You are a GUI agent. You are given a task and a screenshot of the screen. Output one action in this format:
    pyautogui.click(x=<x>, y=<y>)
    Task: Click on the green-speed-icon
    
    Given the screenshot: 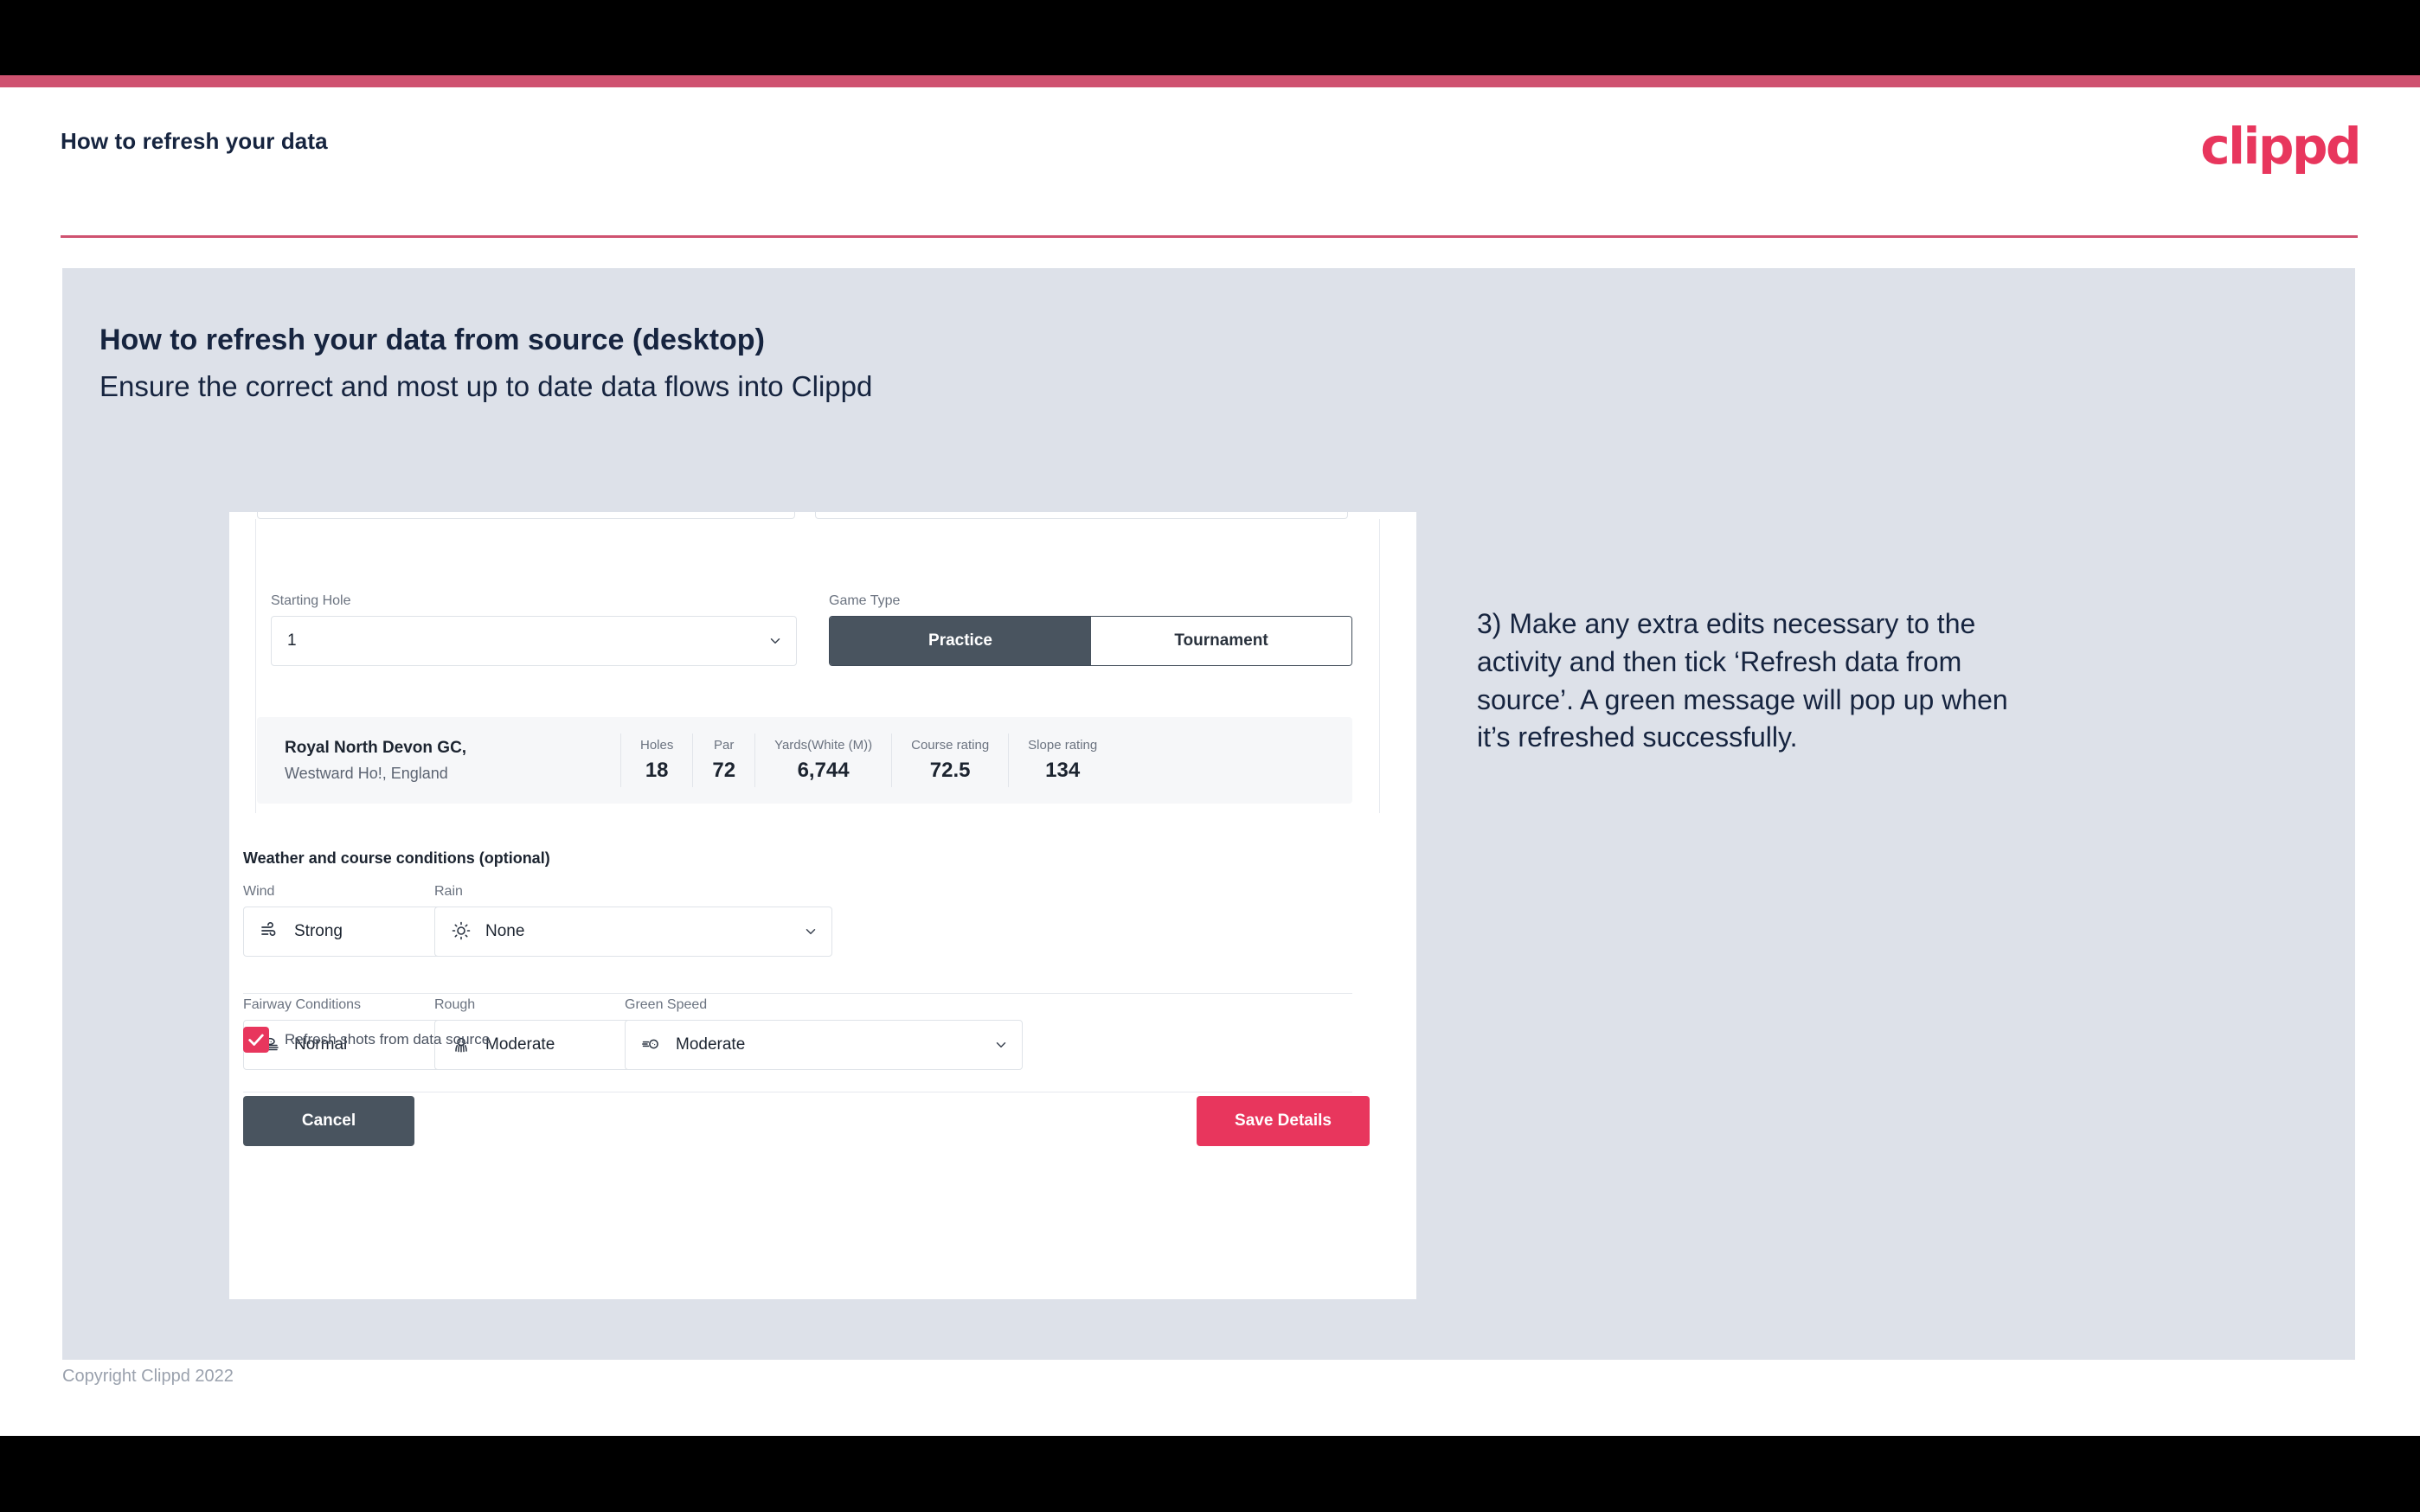 What is the action you would take?
    pyautogui.click(x=652, y=1045)
    